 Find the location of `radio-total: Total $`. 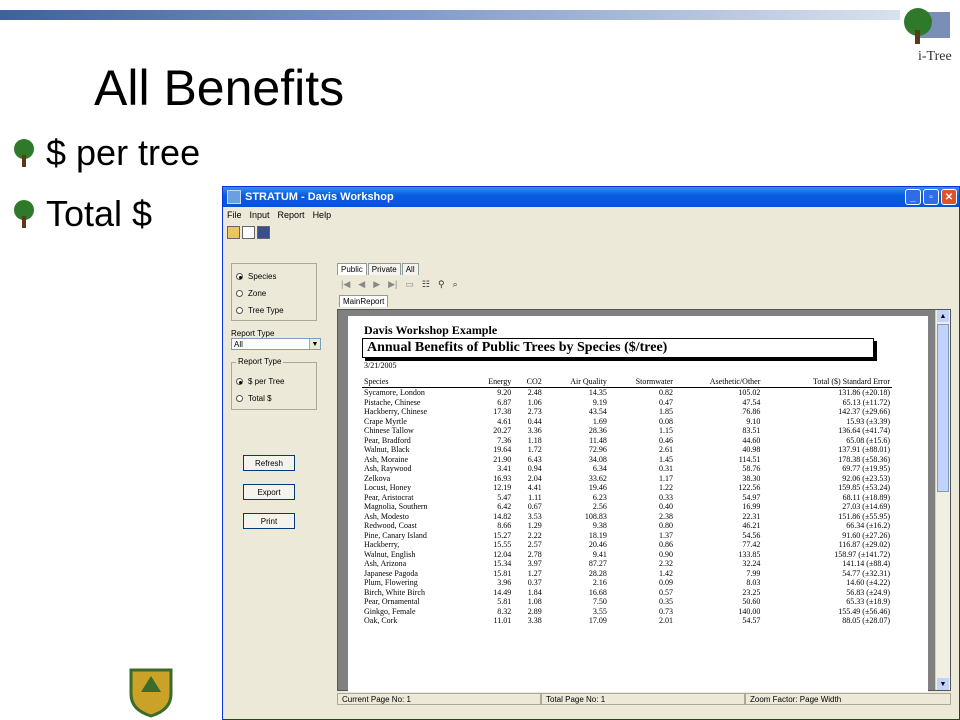

radio-total: Total $ is located at coordinates (274, 398).